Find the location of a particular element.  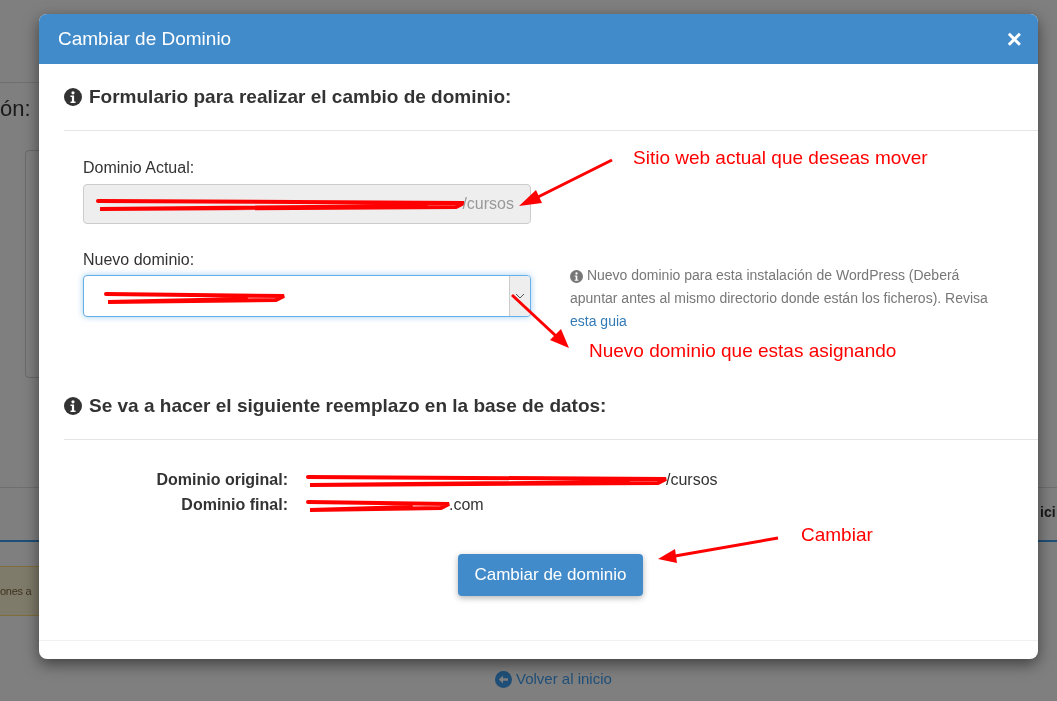

arrow-left-icon is located at coordinates (503, 679).